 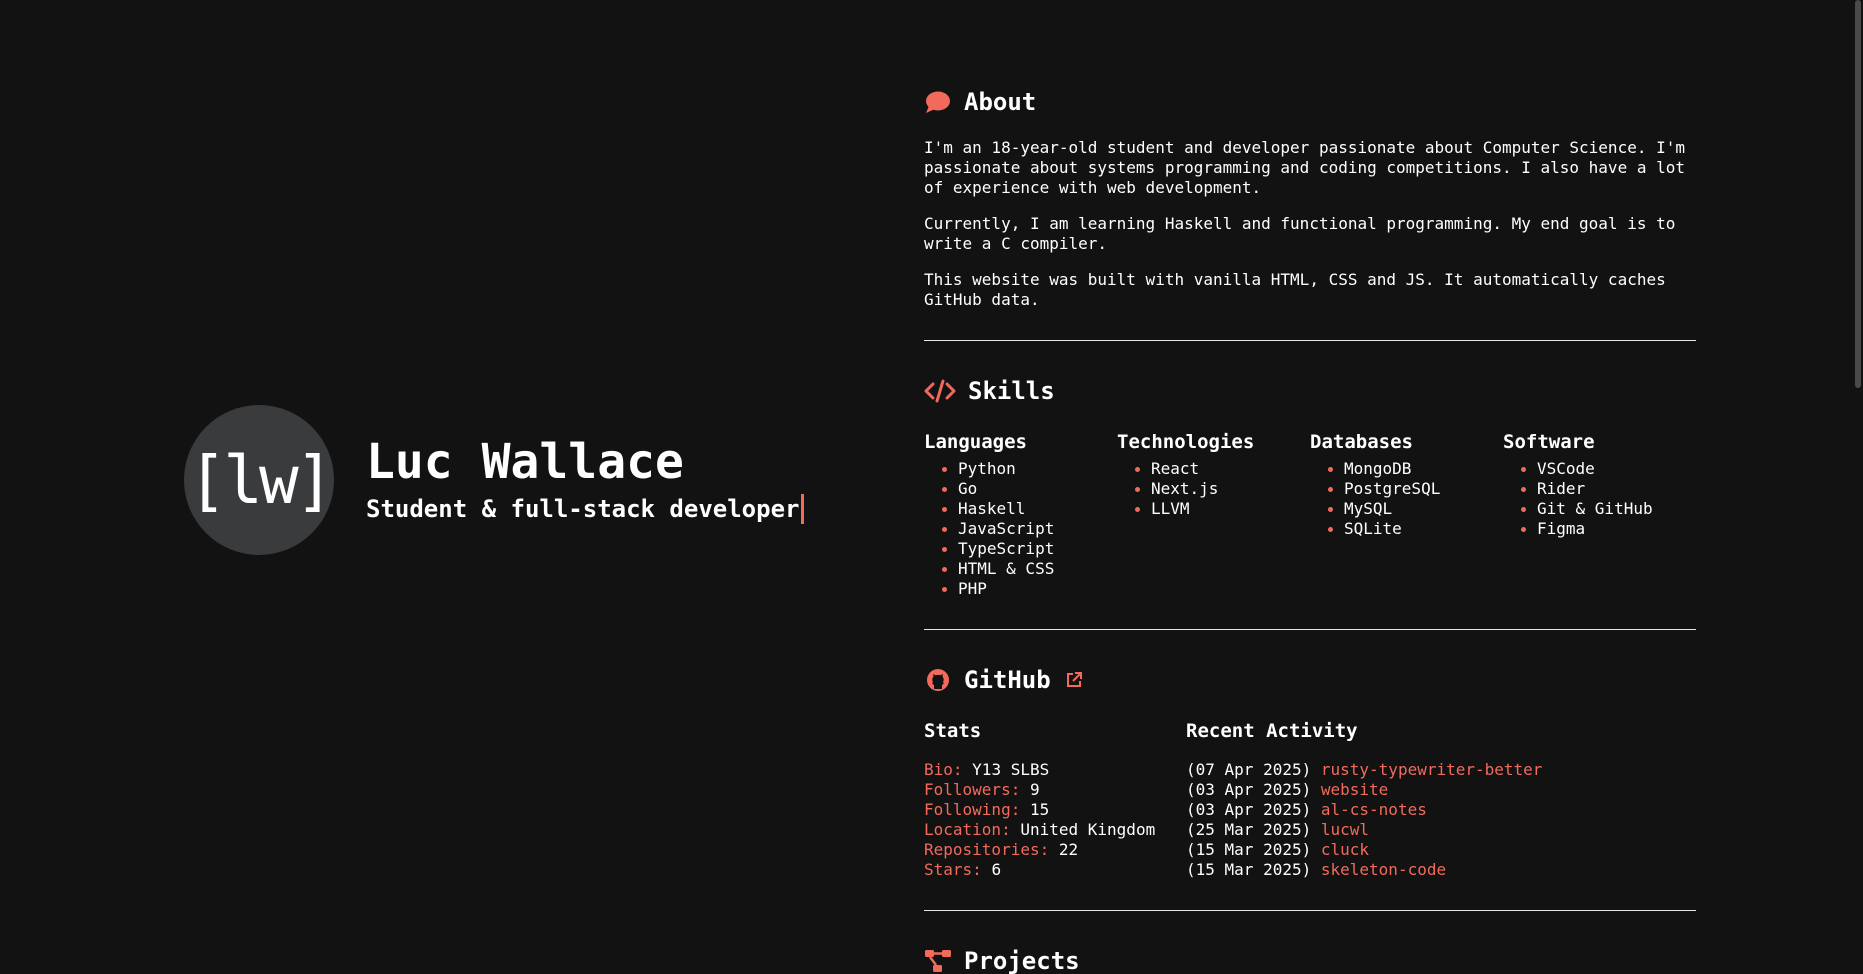 I want to click on skill-column-technologies: Technologies React Next.js LLVM, so click(x=1213, y=515).